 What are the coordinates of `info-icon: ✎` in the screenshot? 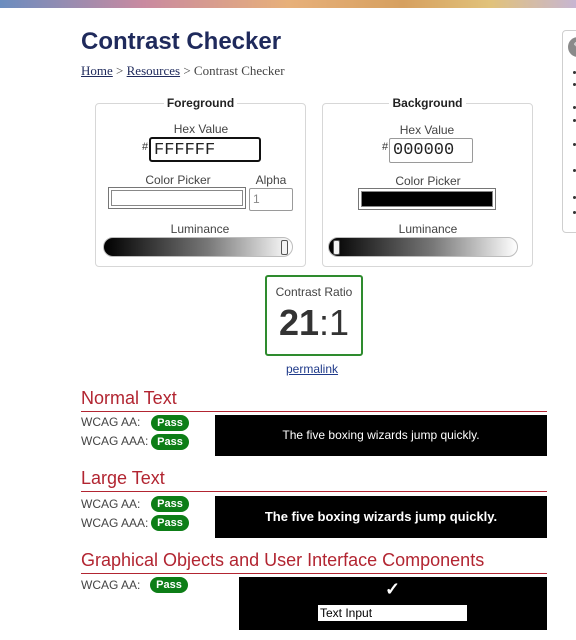 It's located at (572, 47).